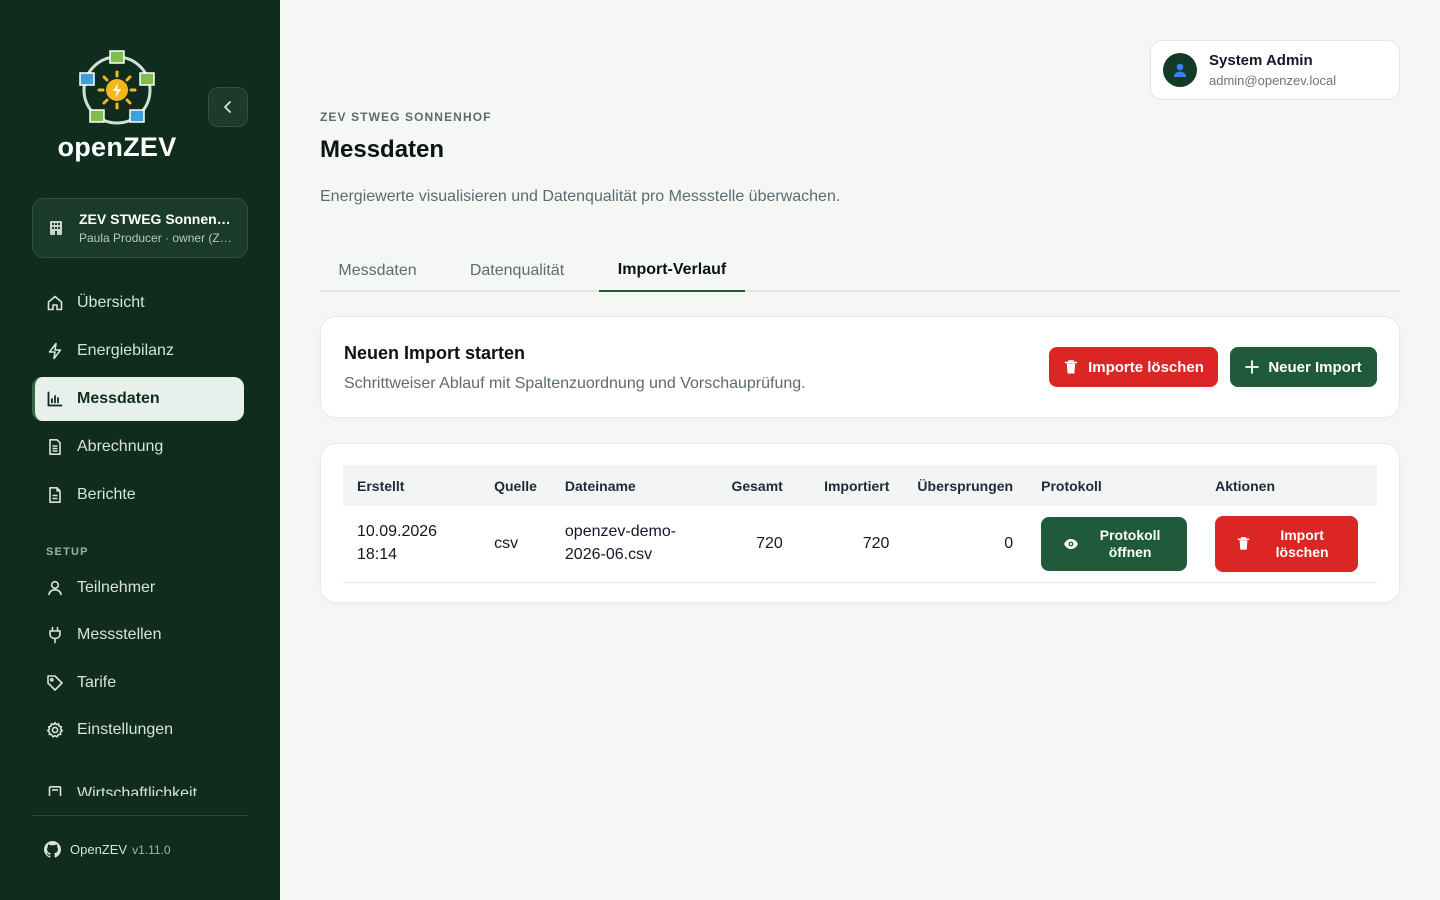  I want to click on report-icon, so click(55, 495).